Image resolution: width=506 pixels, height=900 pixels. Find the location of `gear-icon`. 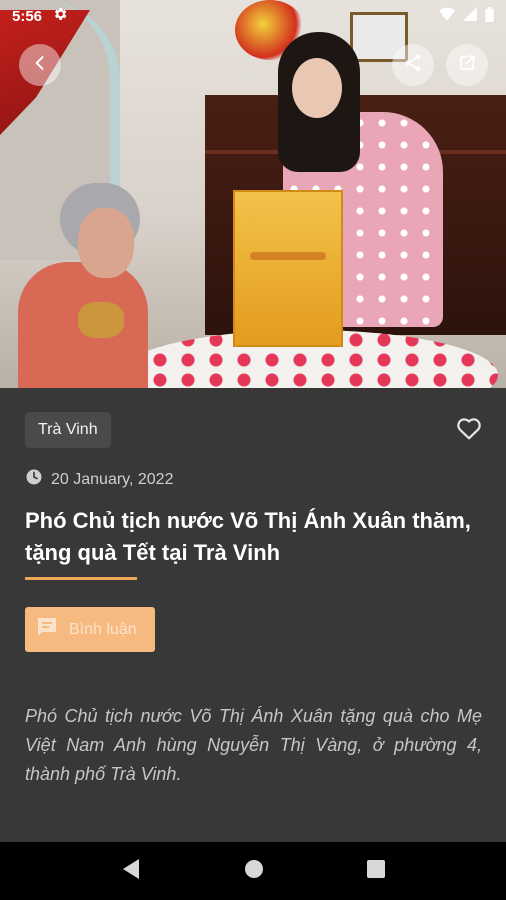

gear-icon is located at coordinates (60, 16).